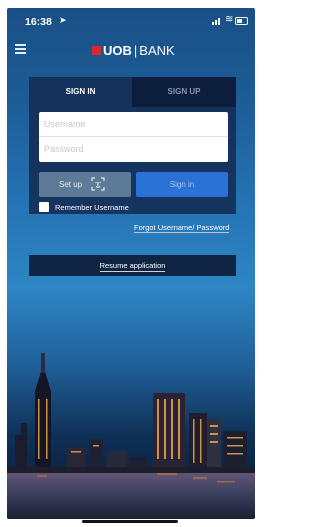 This screenshot has width=320, height=527. I want to click on username-input: Username, so click(133, 124).